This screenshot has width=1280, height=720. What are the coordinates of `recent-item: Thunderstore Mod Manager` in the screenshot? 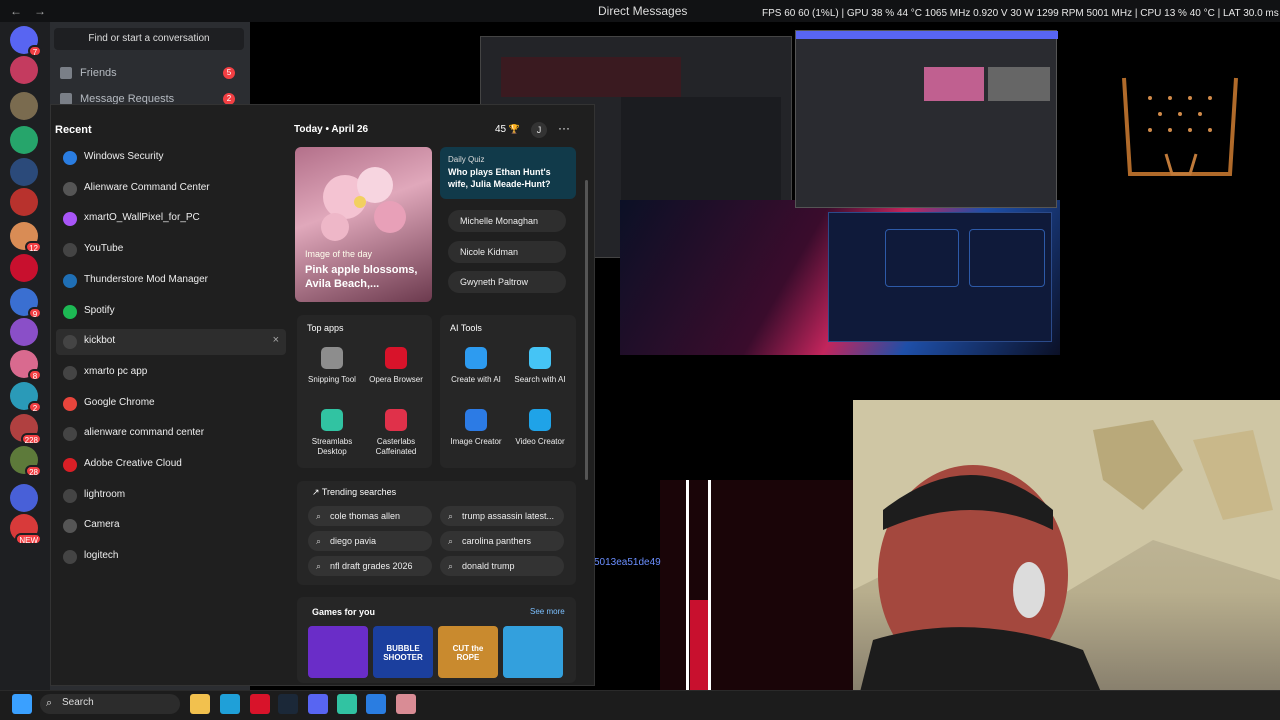 It's located at (171, 281).